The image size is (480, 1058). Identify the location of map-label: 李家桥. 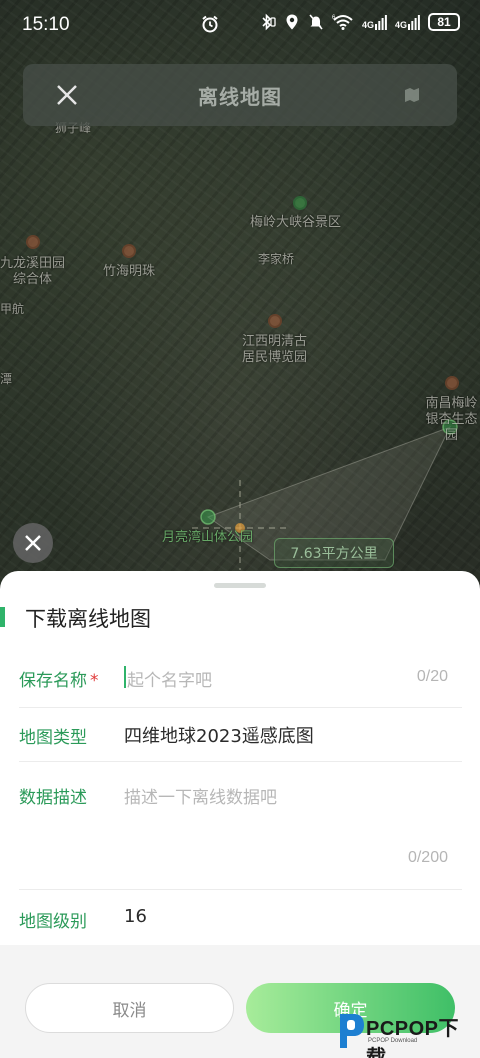
(276, 259).